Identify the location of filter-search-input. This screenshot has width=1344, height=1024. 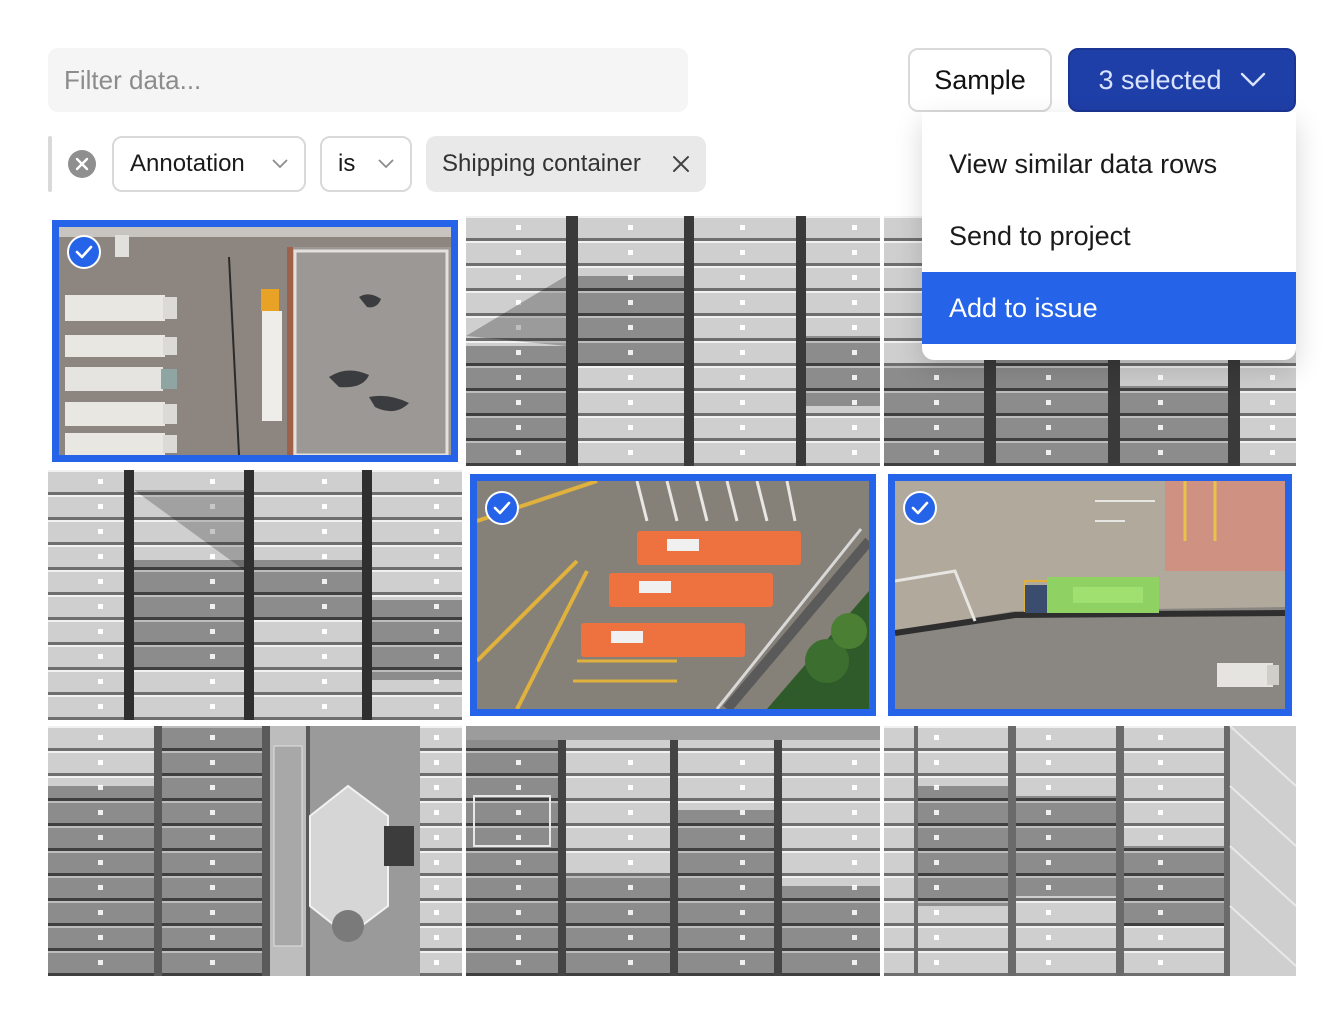
(368, 80).